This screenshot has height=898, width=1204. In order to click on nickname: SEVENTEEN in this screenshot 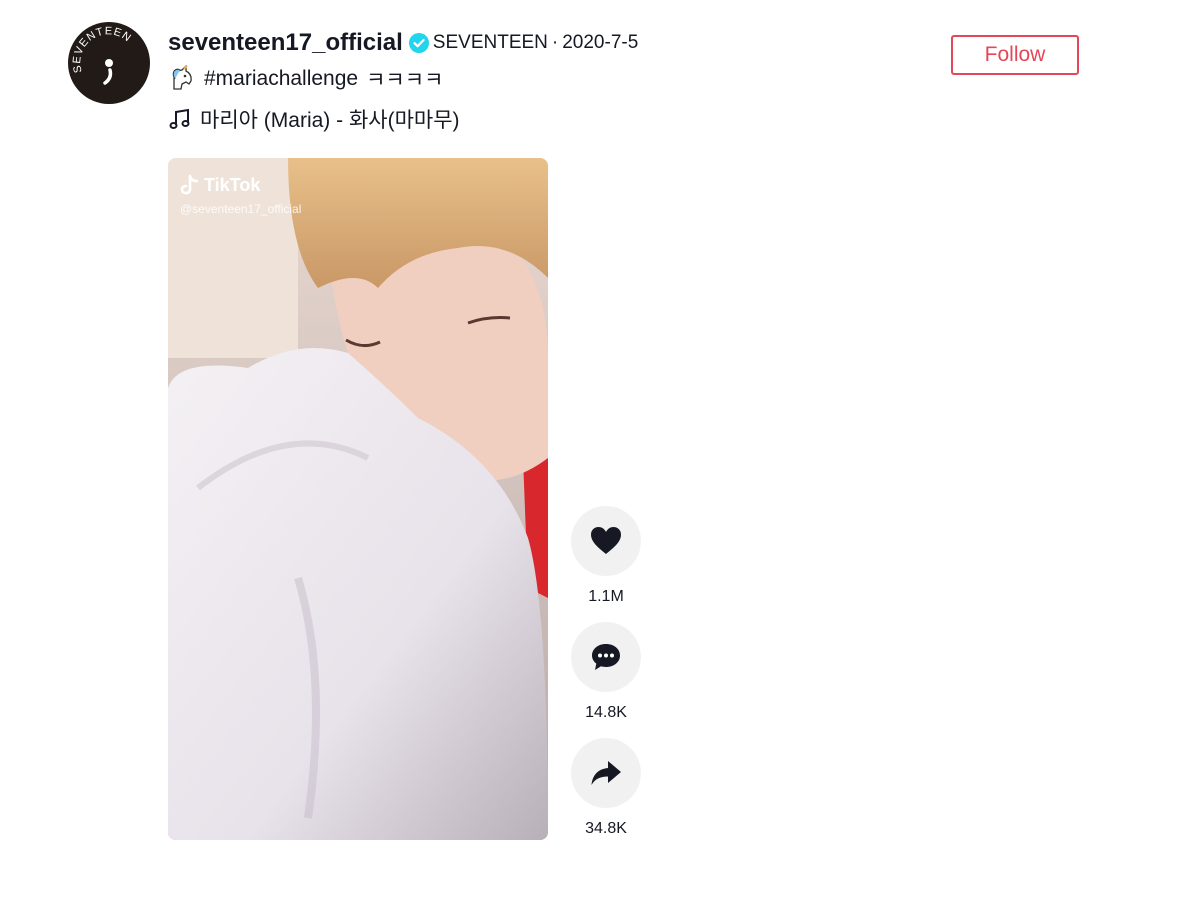, I will do `click(490, 42)`.